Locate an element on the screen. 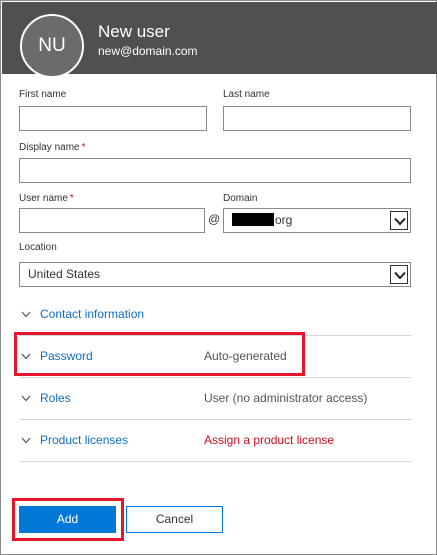  user-name-label: User name * is located at coordinates (46, 198).